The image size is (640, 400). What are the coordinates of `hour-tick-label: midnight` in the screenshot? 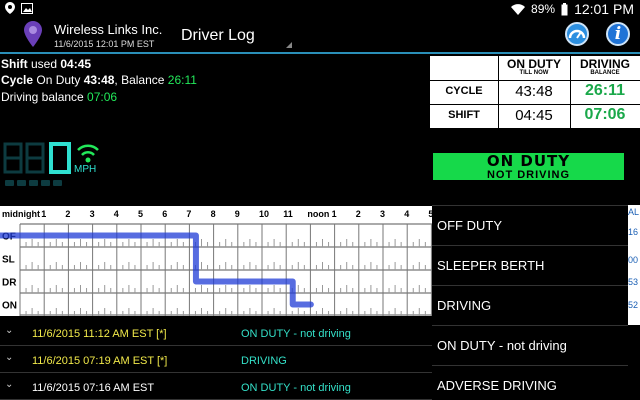 It's located at (21, 214).